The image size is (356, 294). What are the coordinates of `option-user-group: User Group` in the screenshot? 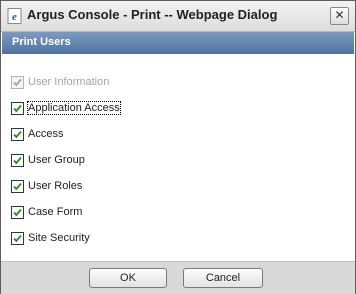 It's located at (48, 160).